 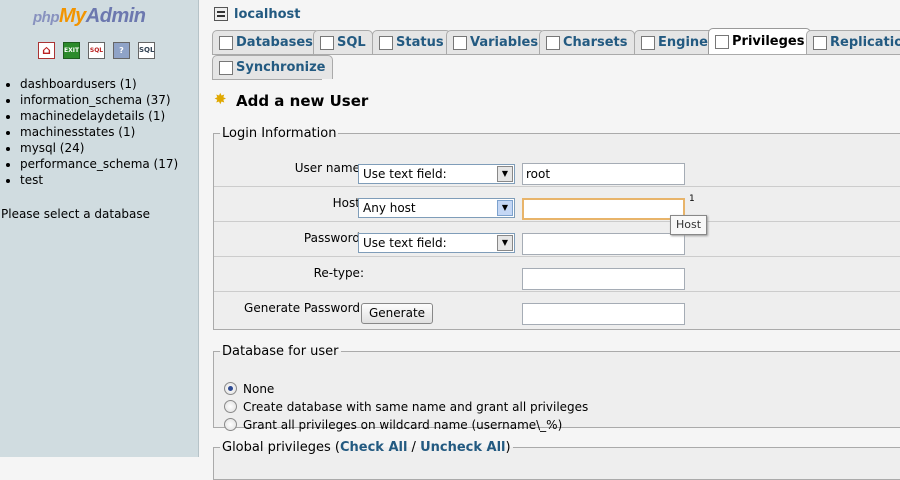 I want to click on tab-label: Replication, so click(x=865, y=42).